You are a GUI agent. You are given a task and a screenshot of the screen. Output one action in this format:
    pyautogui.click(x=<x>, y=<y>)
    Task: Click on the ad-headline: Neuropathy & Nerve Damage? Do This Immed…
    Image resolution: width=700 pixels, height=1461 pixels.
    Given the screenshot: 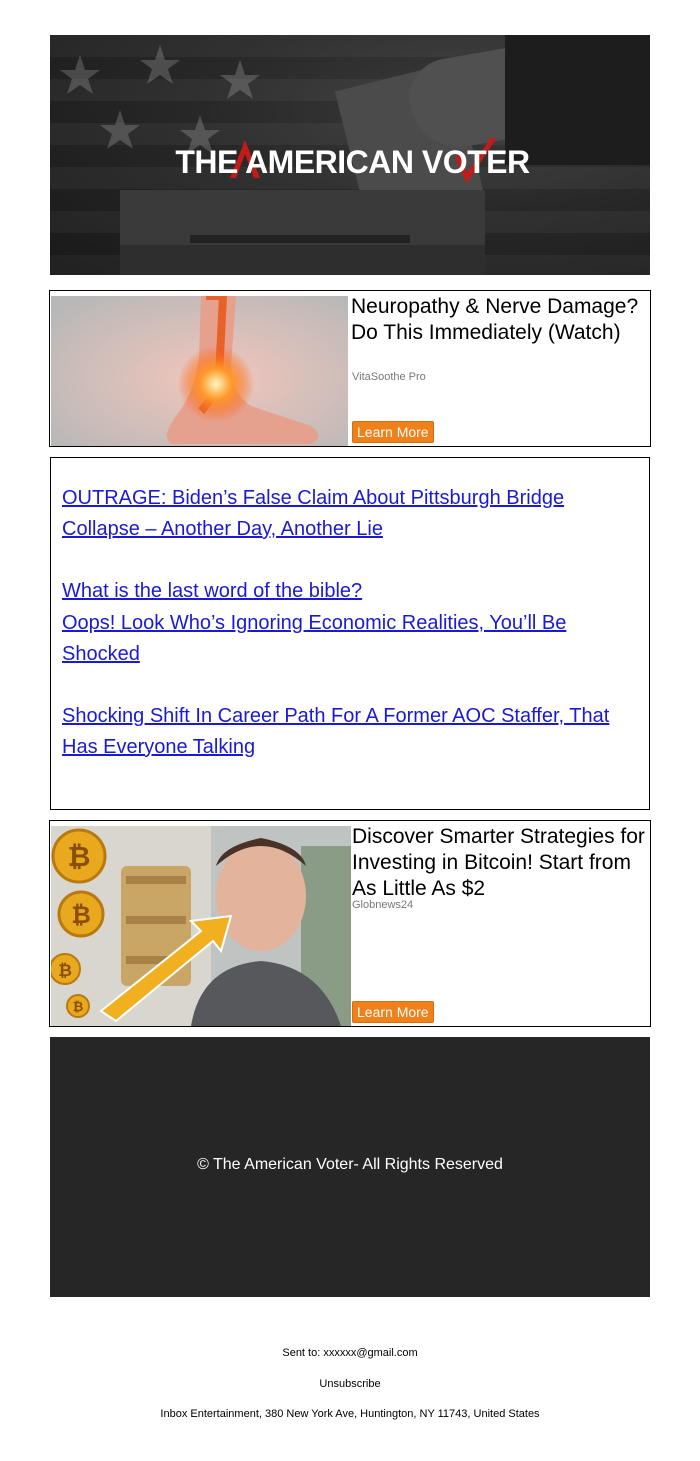 What is the action you would take?
    pyautogui.click(x=499, y=320)
    